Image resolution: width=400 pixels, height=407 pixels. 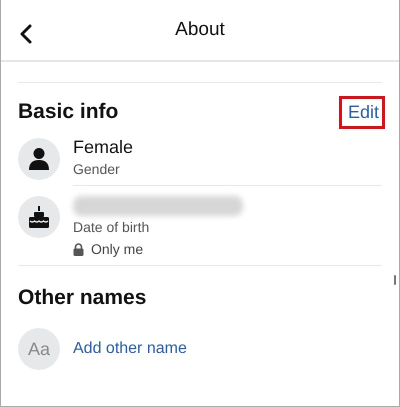 I want to click on info-label: Date of birth, so click(x=111, y=227).